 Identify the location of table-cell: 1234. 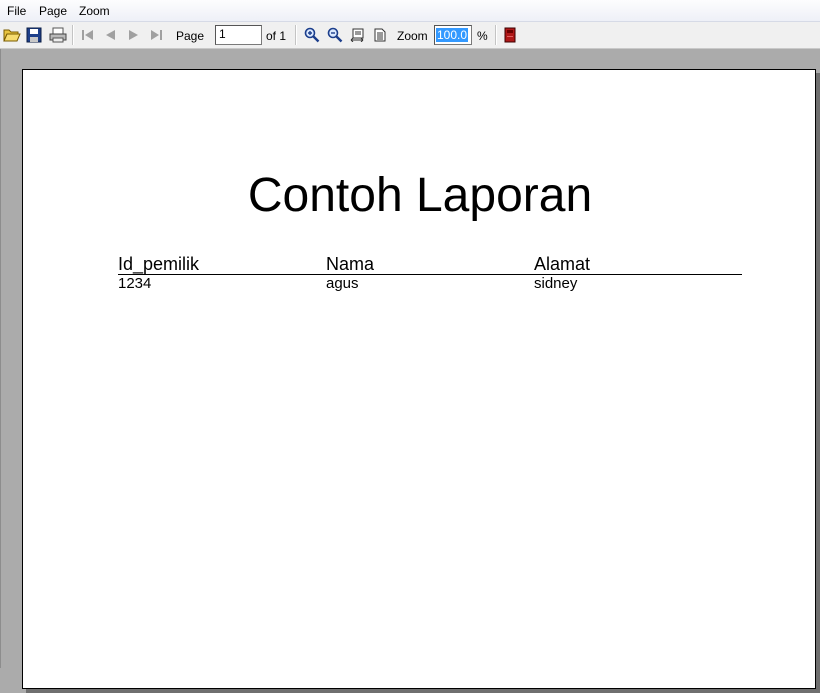
(135, 283).